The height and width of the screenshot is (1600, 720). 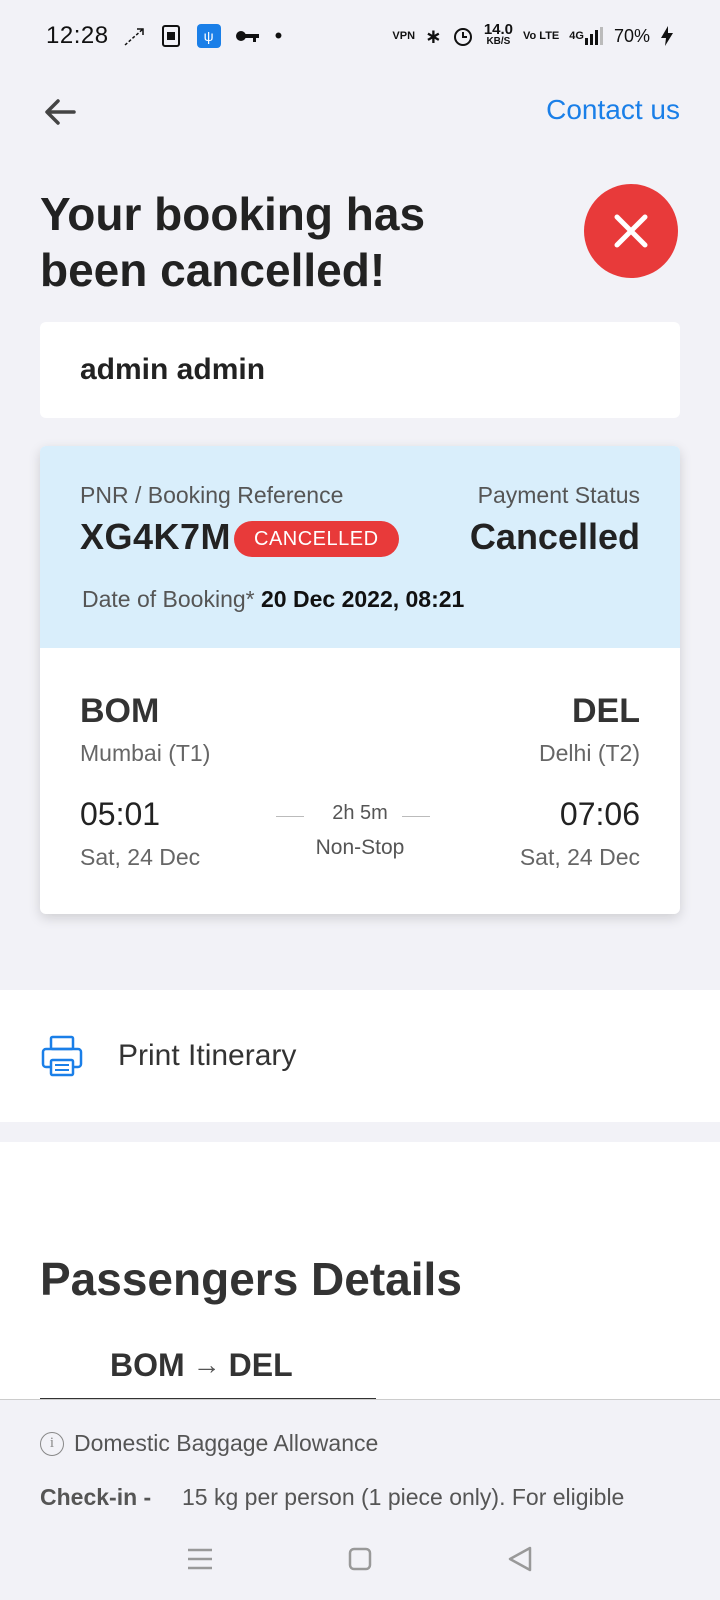 What do you see at coordinates (667, 36) in the screenshot?
I see `charging-icon` at bounding box center [667, 36].